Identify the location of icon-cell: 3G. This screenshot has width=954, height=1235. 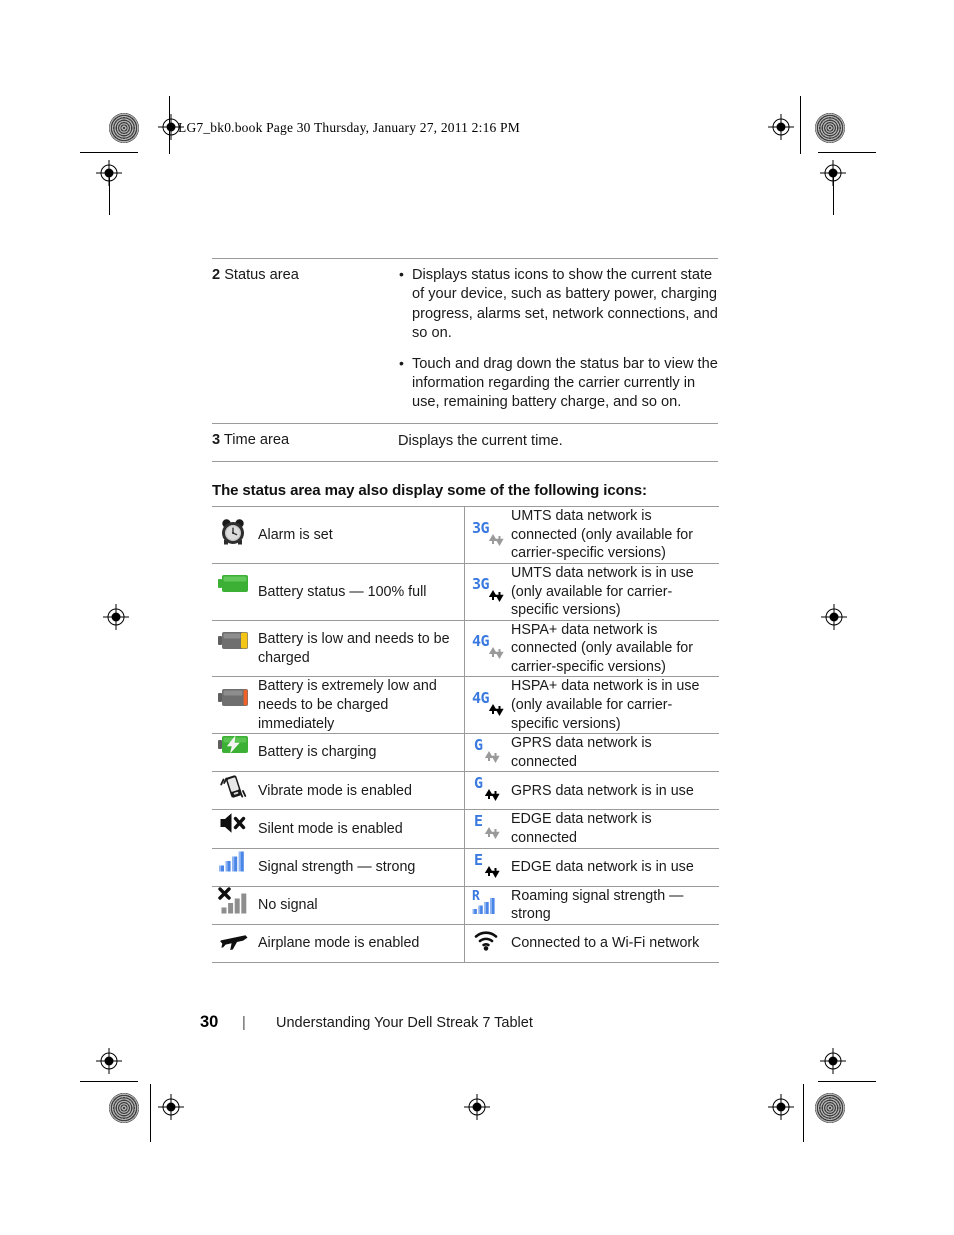
(487, 591).